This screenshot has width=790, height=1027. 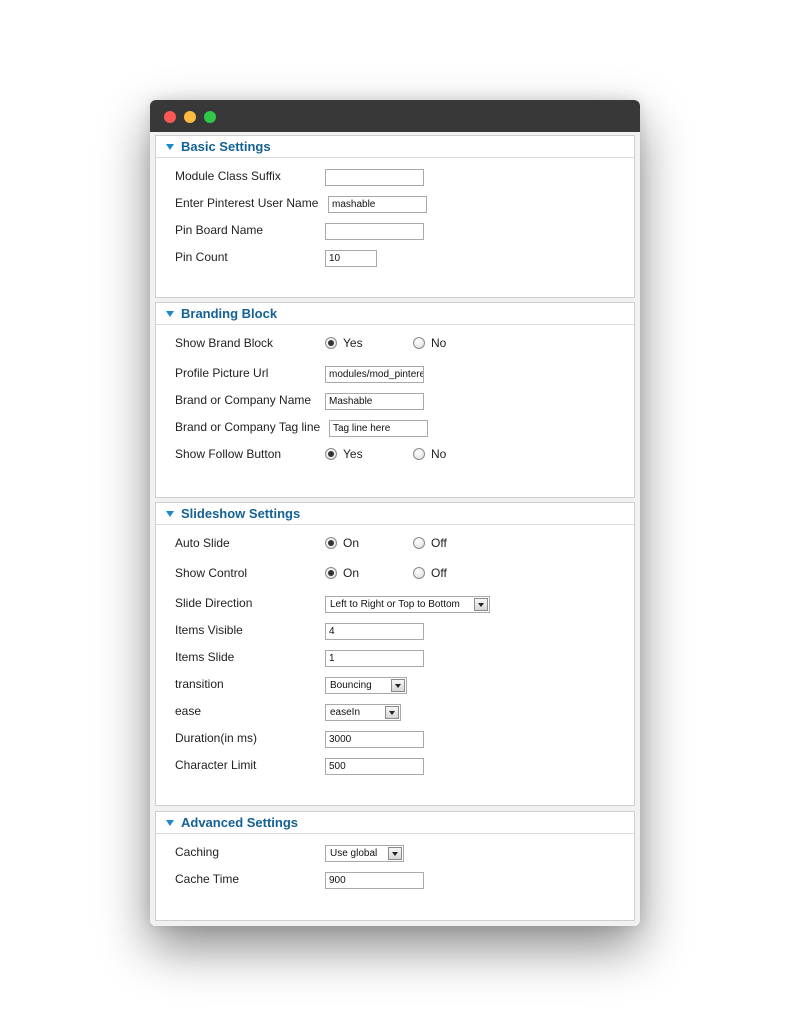 What do you see at coordinates (419, 454) in the screenshot?
I see `show-follow-no-radio` at bounding box center [419, 454].